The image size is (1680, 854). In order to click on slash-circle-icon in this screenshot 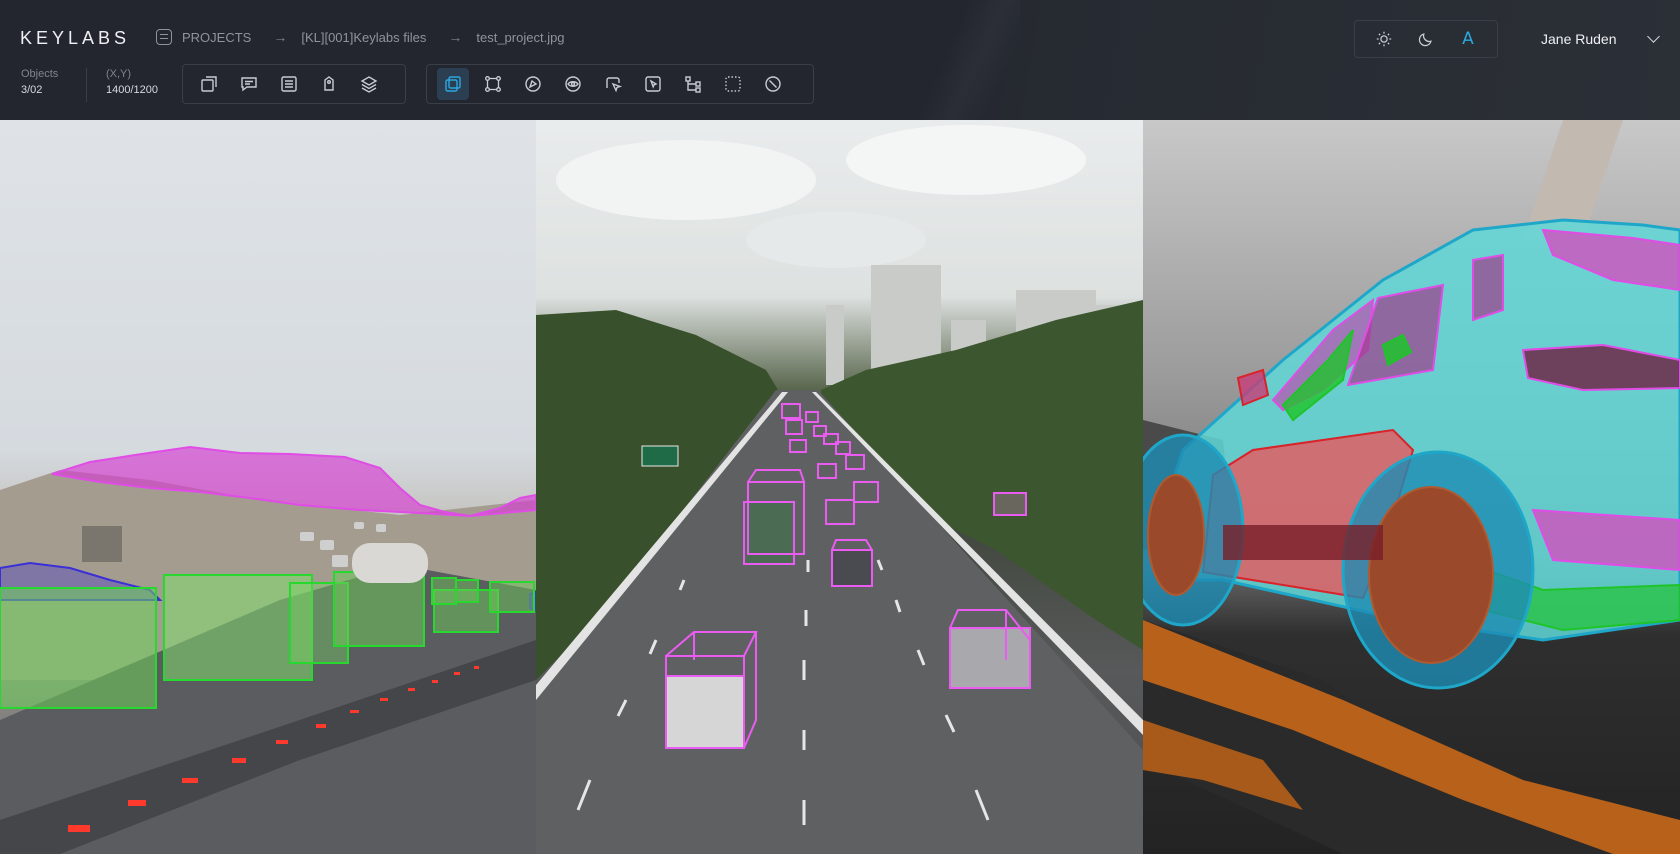, I will do `click(773, 84)`.